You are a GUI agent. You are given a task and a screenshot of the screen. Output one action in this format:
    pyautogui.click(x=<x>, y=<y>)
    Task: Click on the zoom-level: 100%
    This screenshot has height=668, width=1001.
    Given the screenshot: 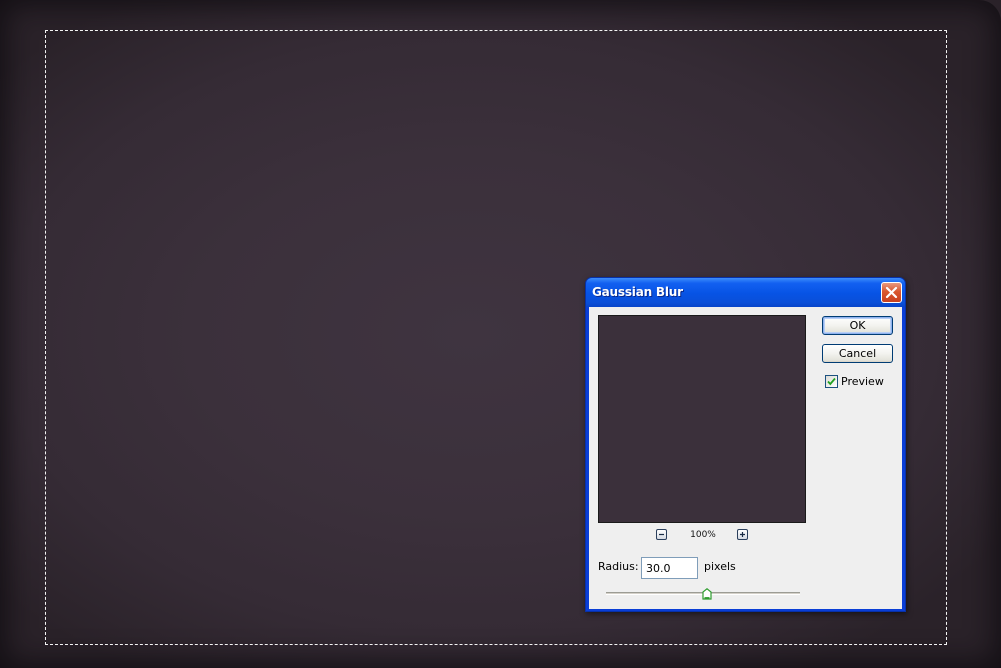 What is the action you would take?
    pyautogui.click(x=703, y=535)
    